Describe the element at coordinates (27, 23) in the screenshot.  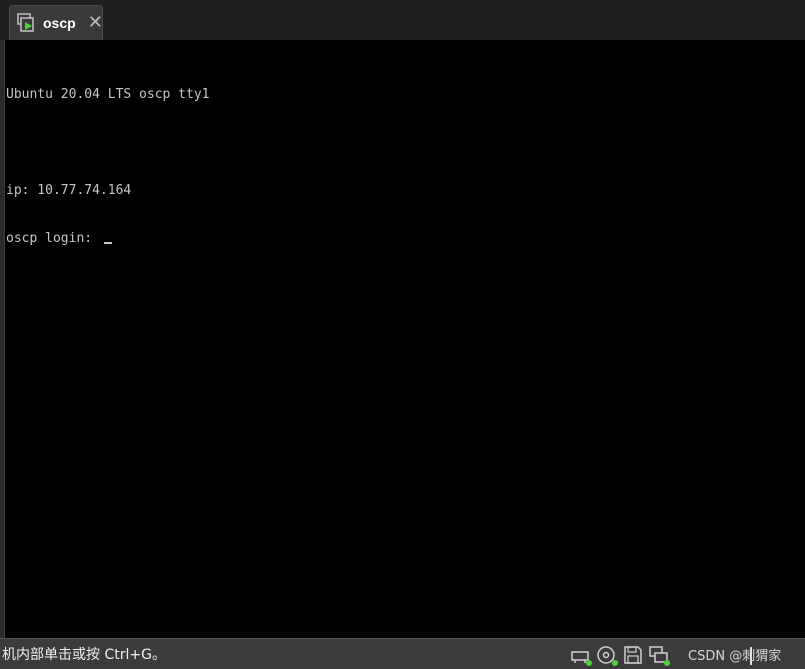
I see `vm-running-icon` at that location.